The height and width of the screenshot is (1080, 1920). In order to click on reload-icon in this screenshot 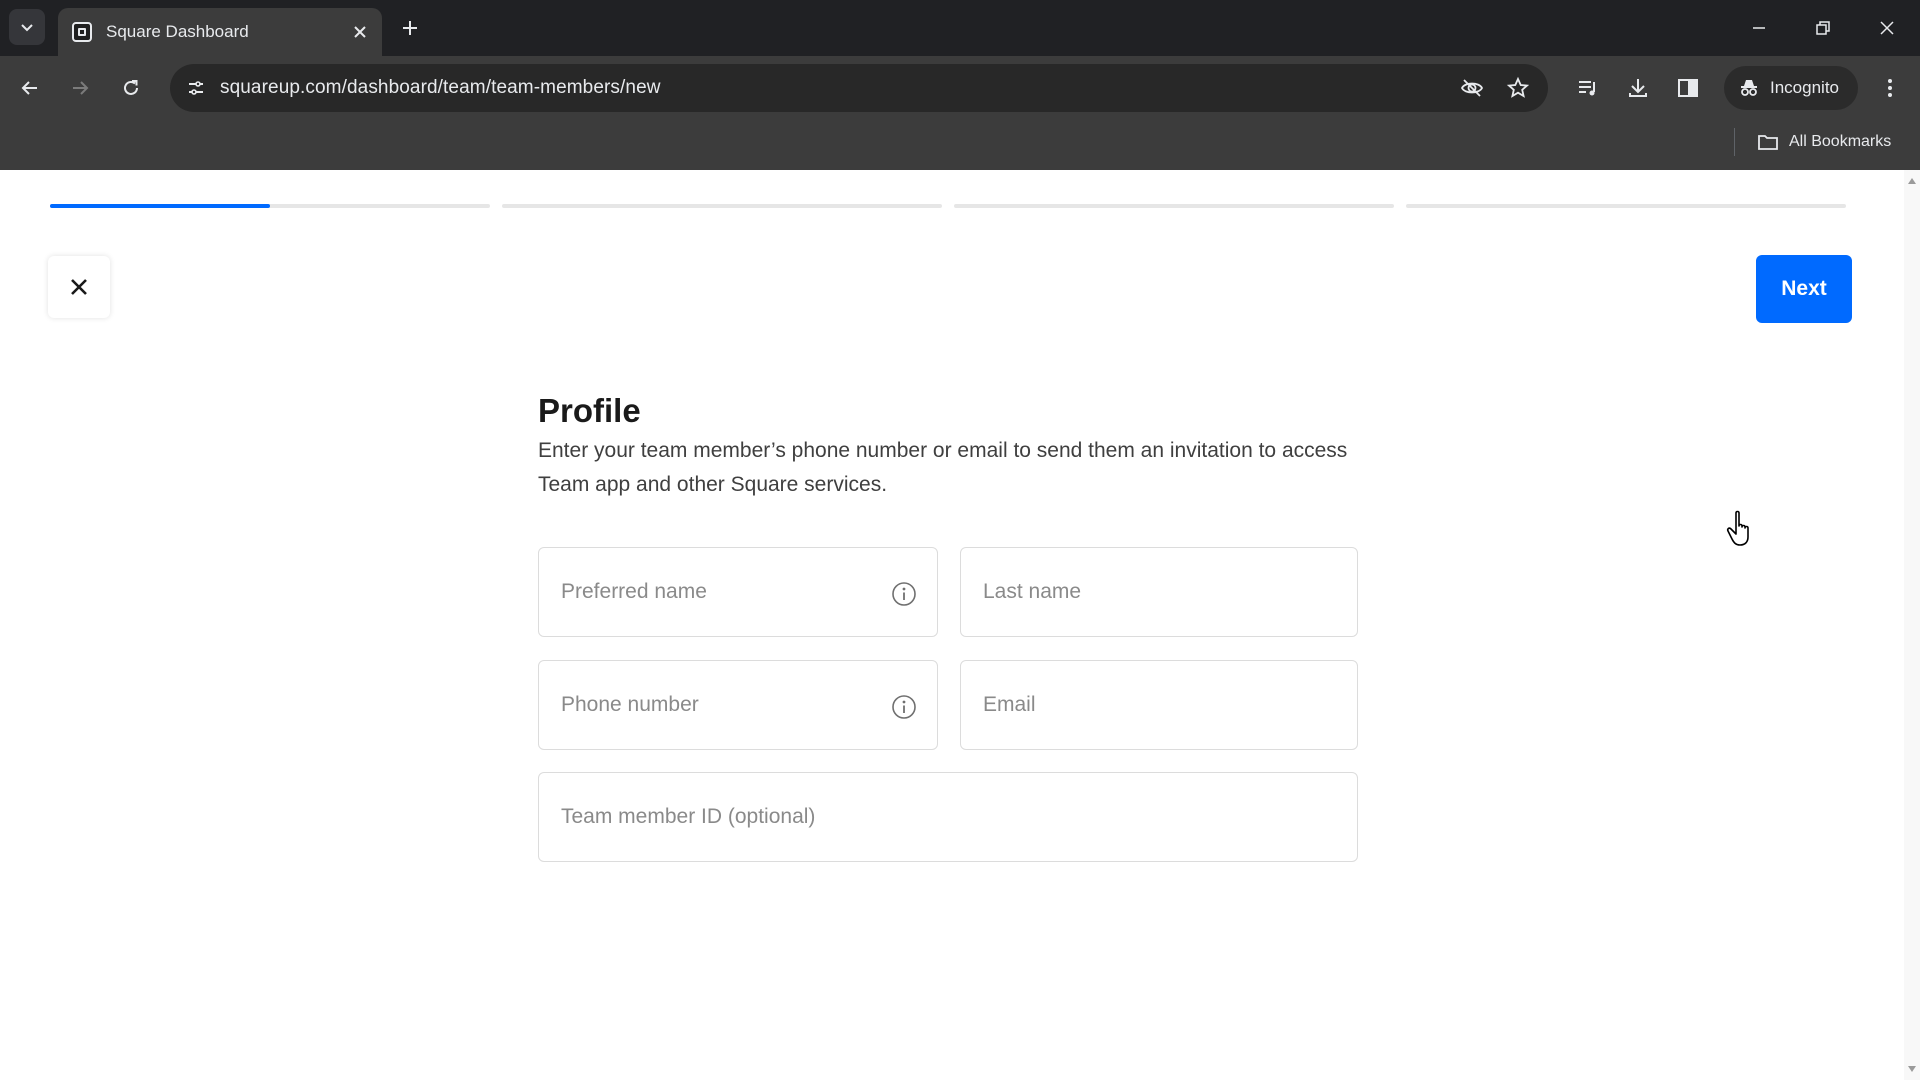, I will do `click(131, 87)`.